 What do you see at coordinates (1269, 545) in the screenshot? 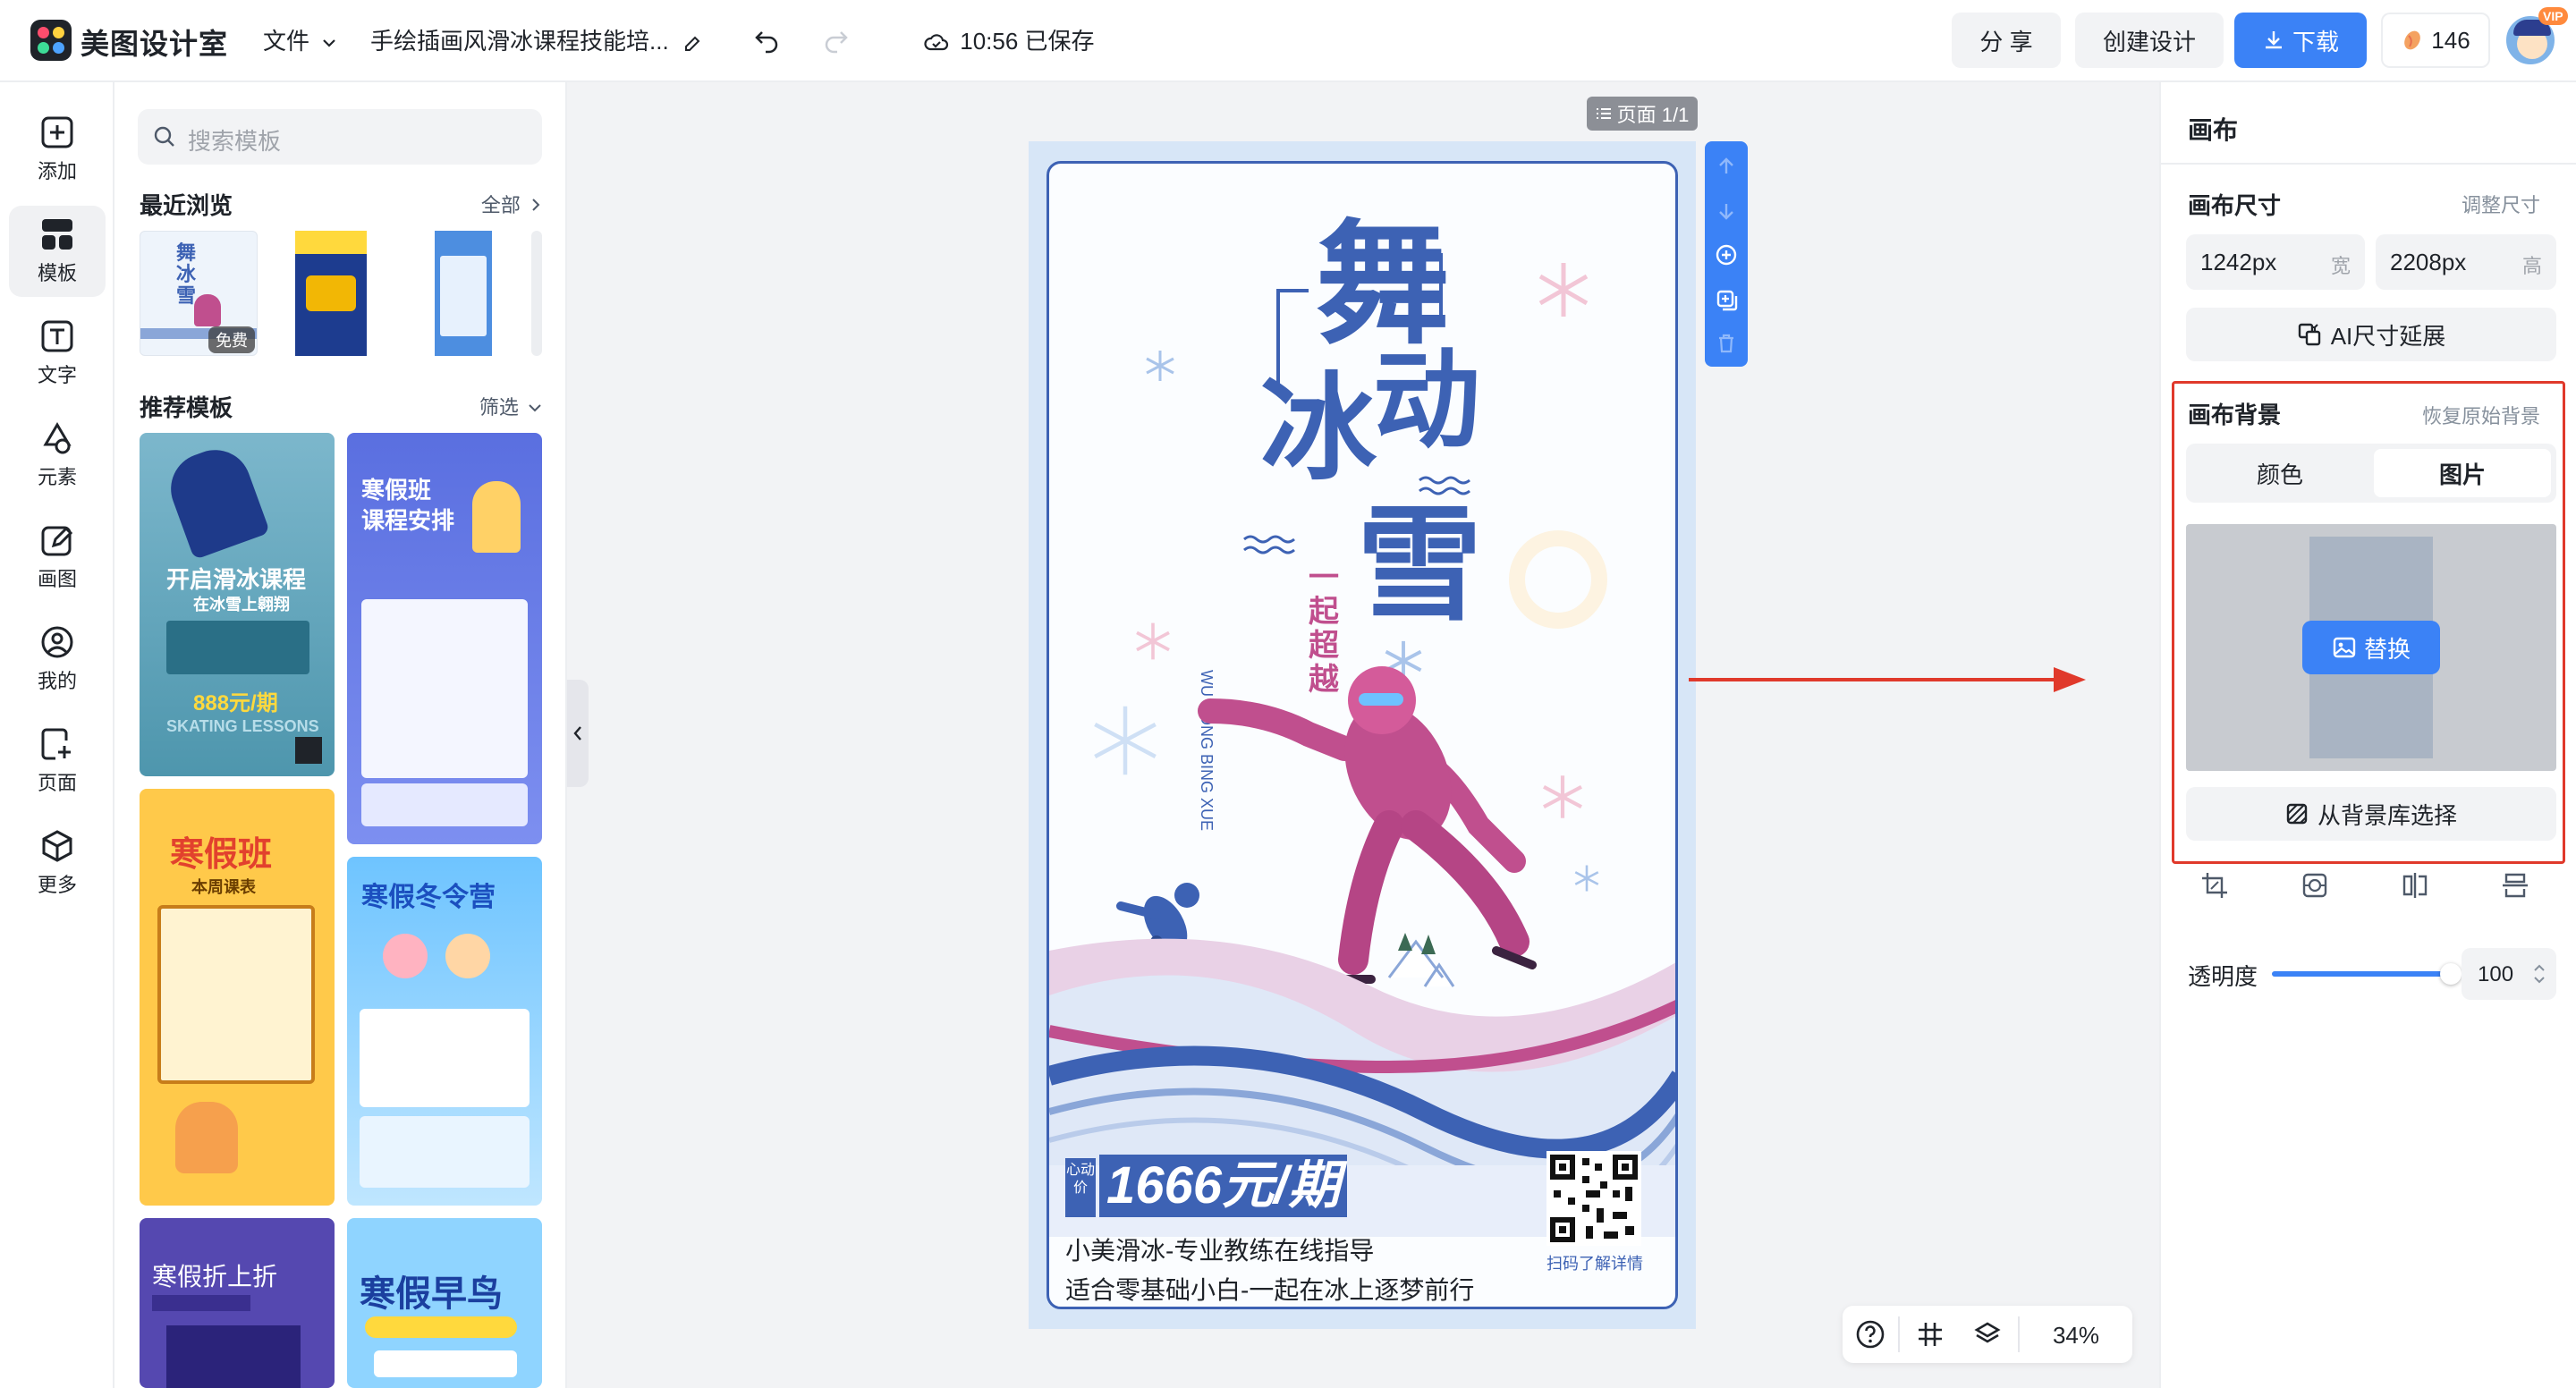
I see `wave-icon` at bounding box center [1269, 545].